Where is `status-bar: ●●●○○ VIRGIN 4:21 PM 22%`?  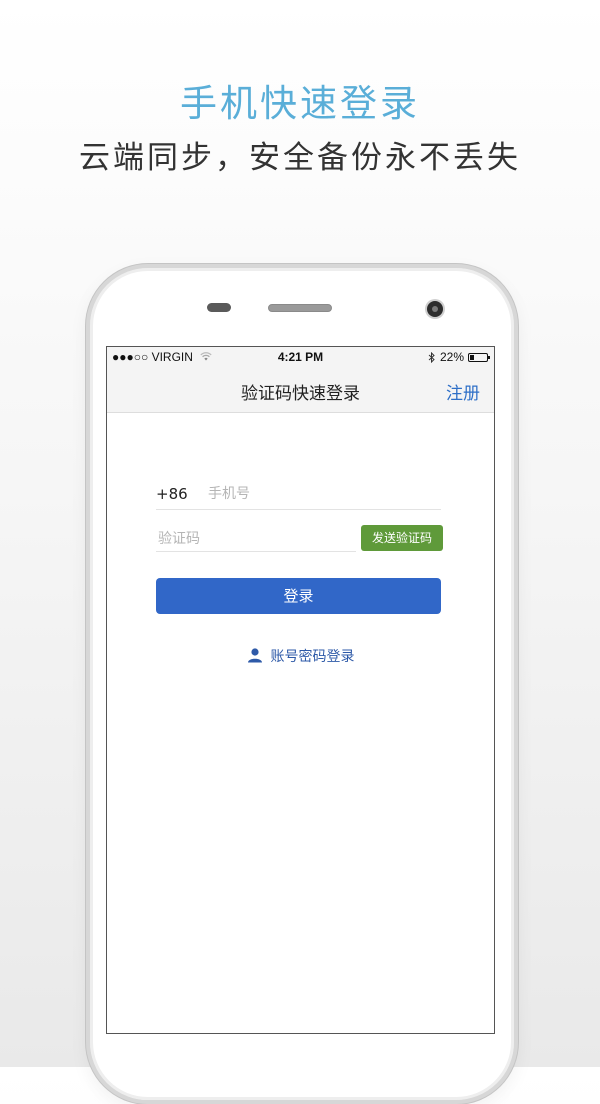 status-bar: ●●●○○ VIRGIN 4:21 PM 22% is located at coordinates (300, 357).